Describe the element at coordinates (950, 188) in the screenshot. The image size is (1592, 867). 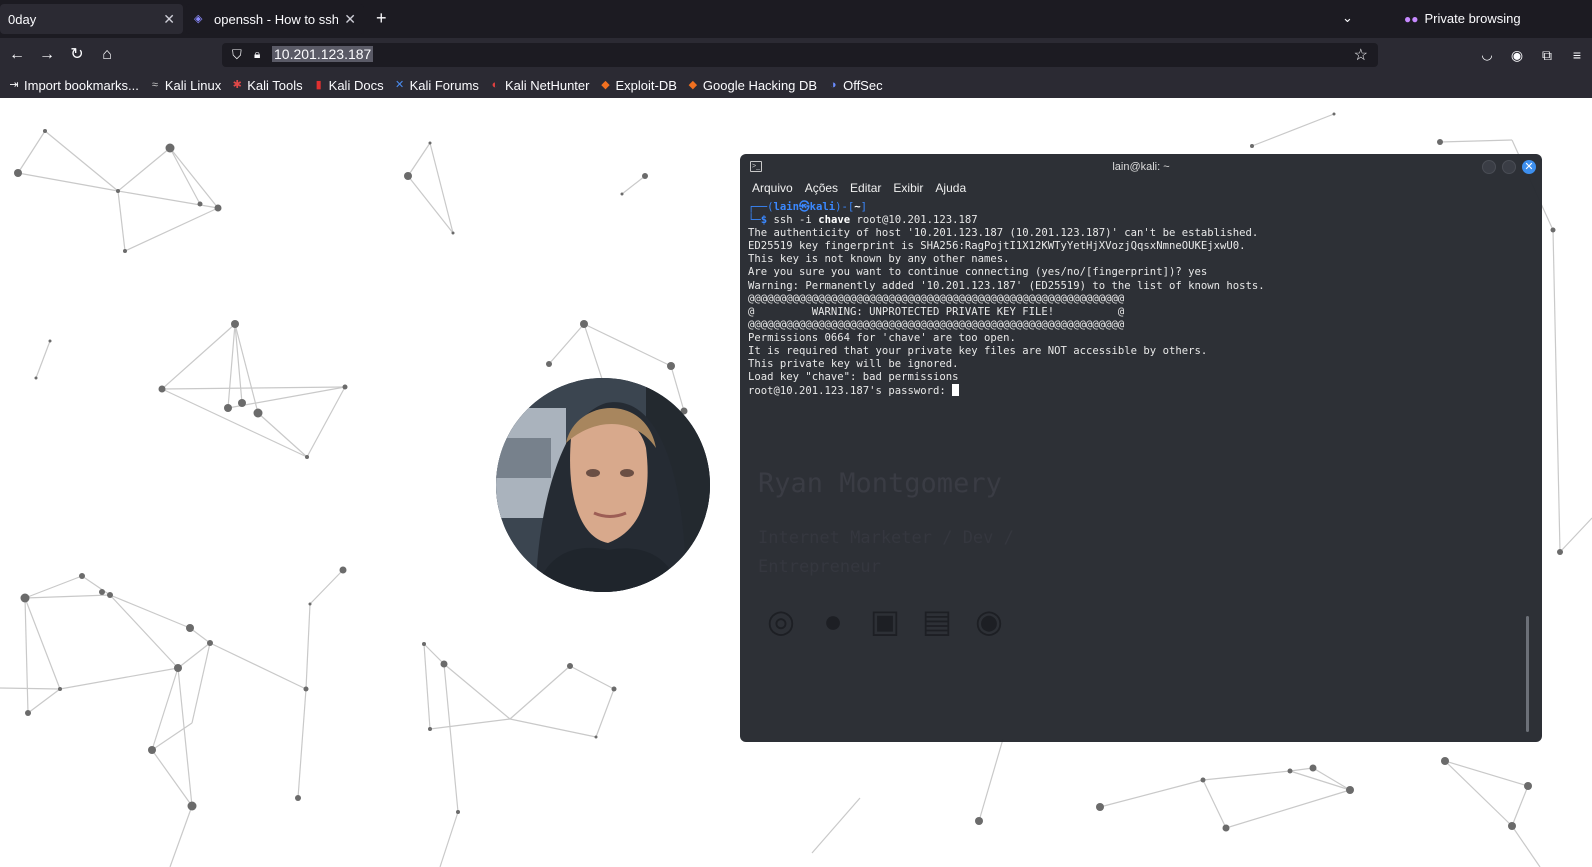
I see `menu-ajuda: Ajuda` at that location.